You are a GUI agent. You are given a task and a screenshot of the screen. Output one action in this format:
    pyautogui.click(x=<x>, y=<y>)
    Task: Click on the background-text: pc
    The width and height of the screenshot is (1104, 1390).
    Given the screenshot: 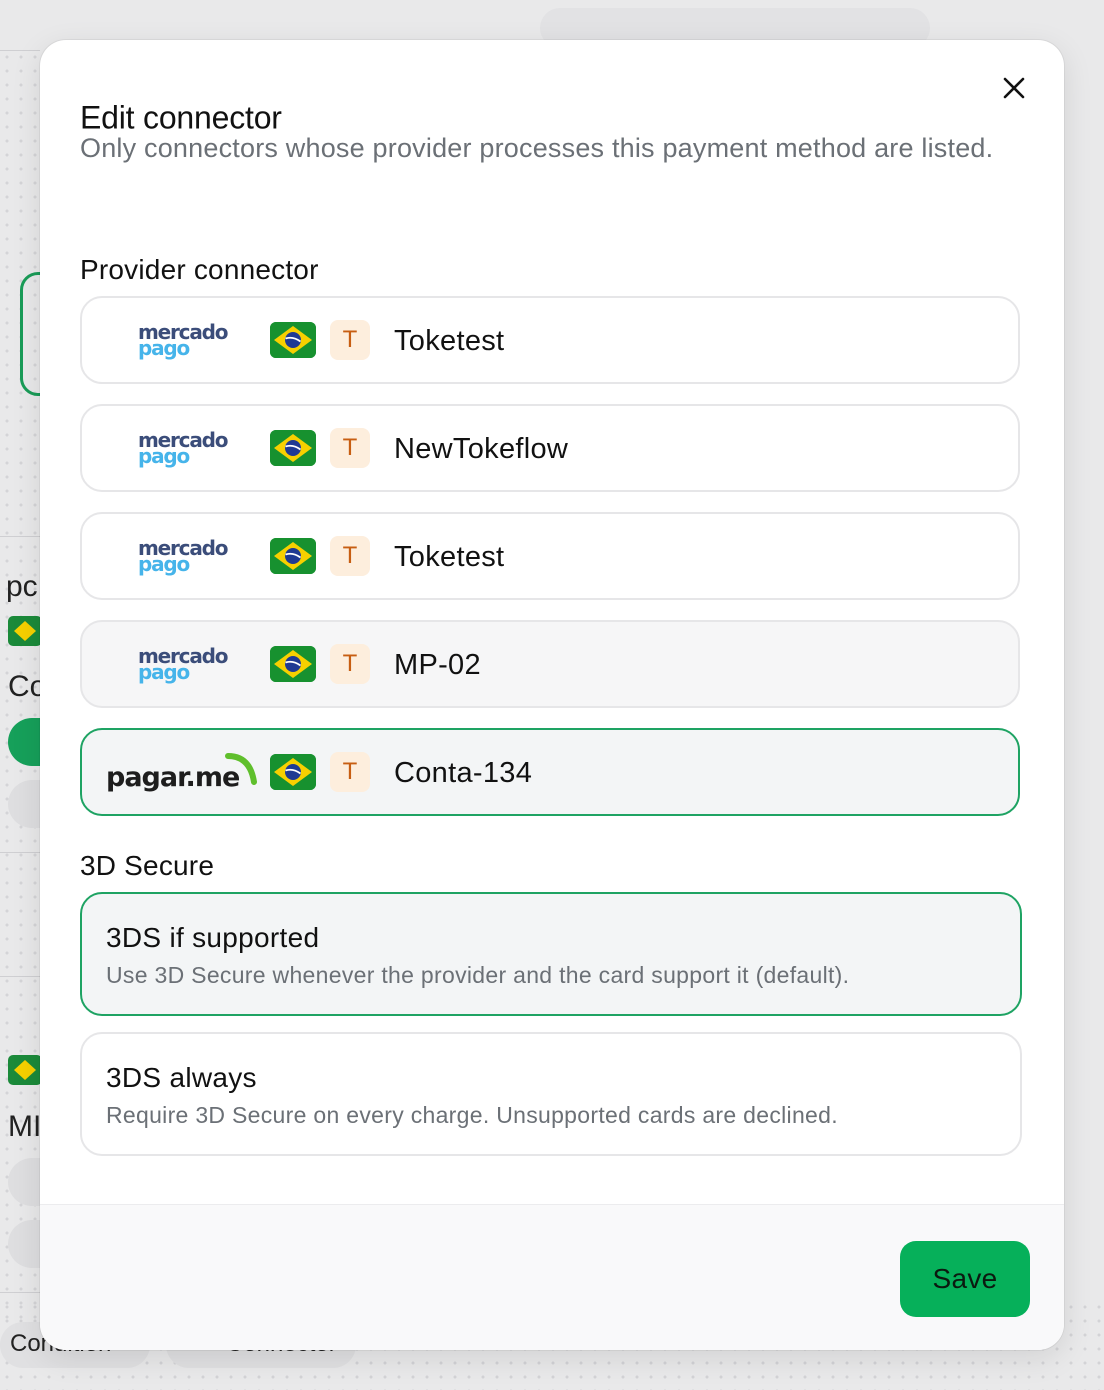 What is the action you would take?
    pyautogui.click(x=22, y=586)
    